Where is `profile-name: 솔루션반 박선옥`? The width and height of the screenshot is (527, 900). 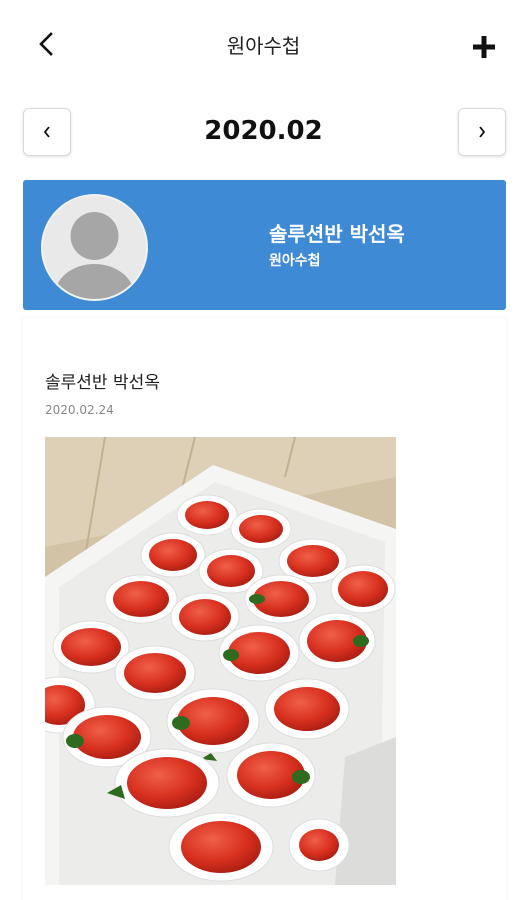 profile-name: 솔루션반 박선옥 is located at coordinates (337, 234).